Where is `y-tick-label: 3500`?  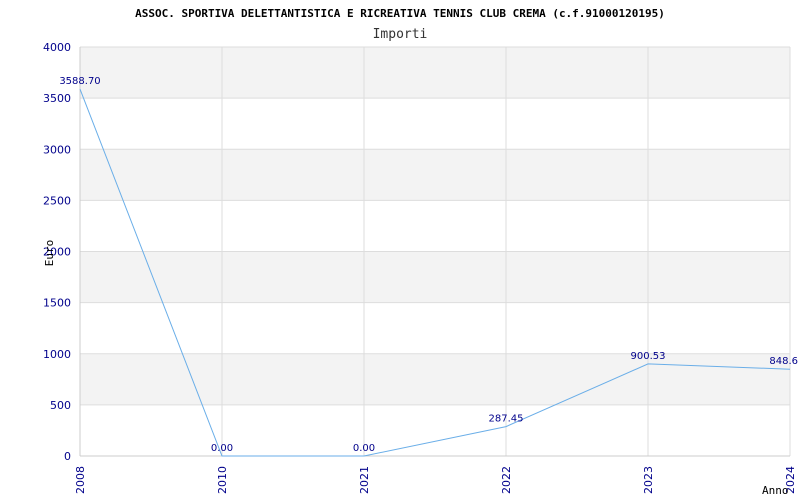
y-tick-label: 3500 is located at coordinates (57, 98).